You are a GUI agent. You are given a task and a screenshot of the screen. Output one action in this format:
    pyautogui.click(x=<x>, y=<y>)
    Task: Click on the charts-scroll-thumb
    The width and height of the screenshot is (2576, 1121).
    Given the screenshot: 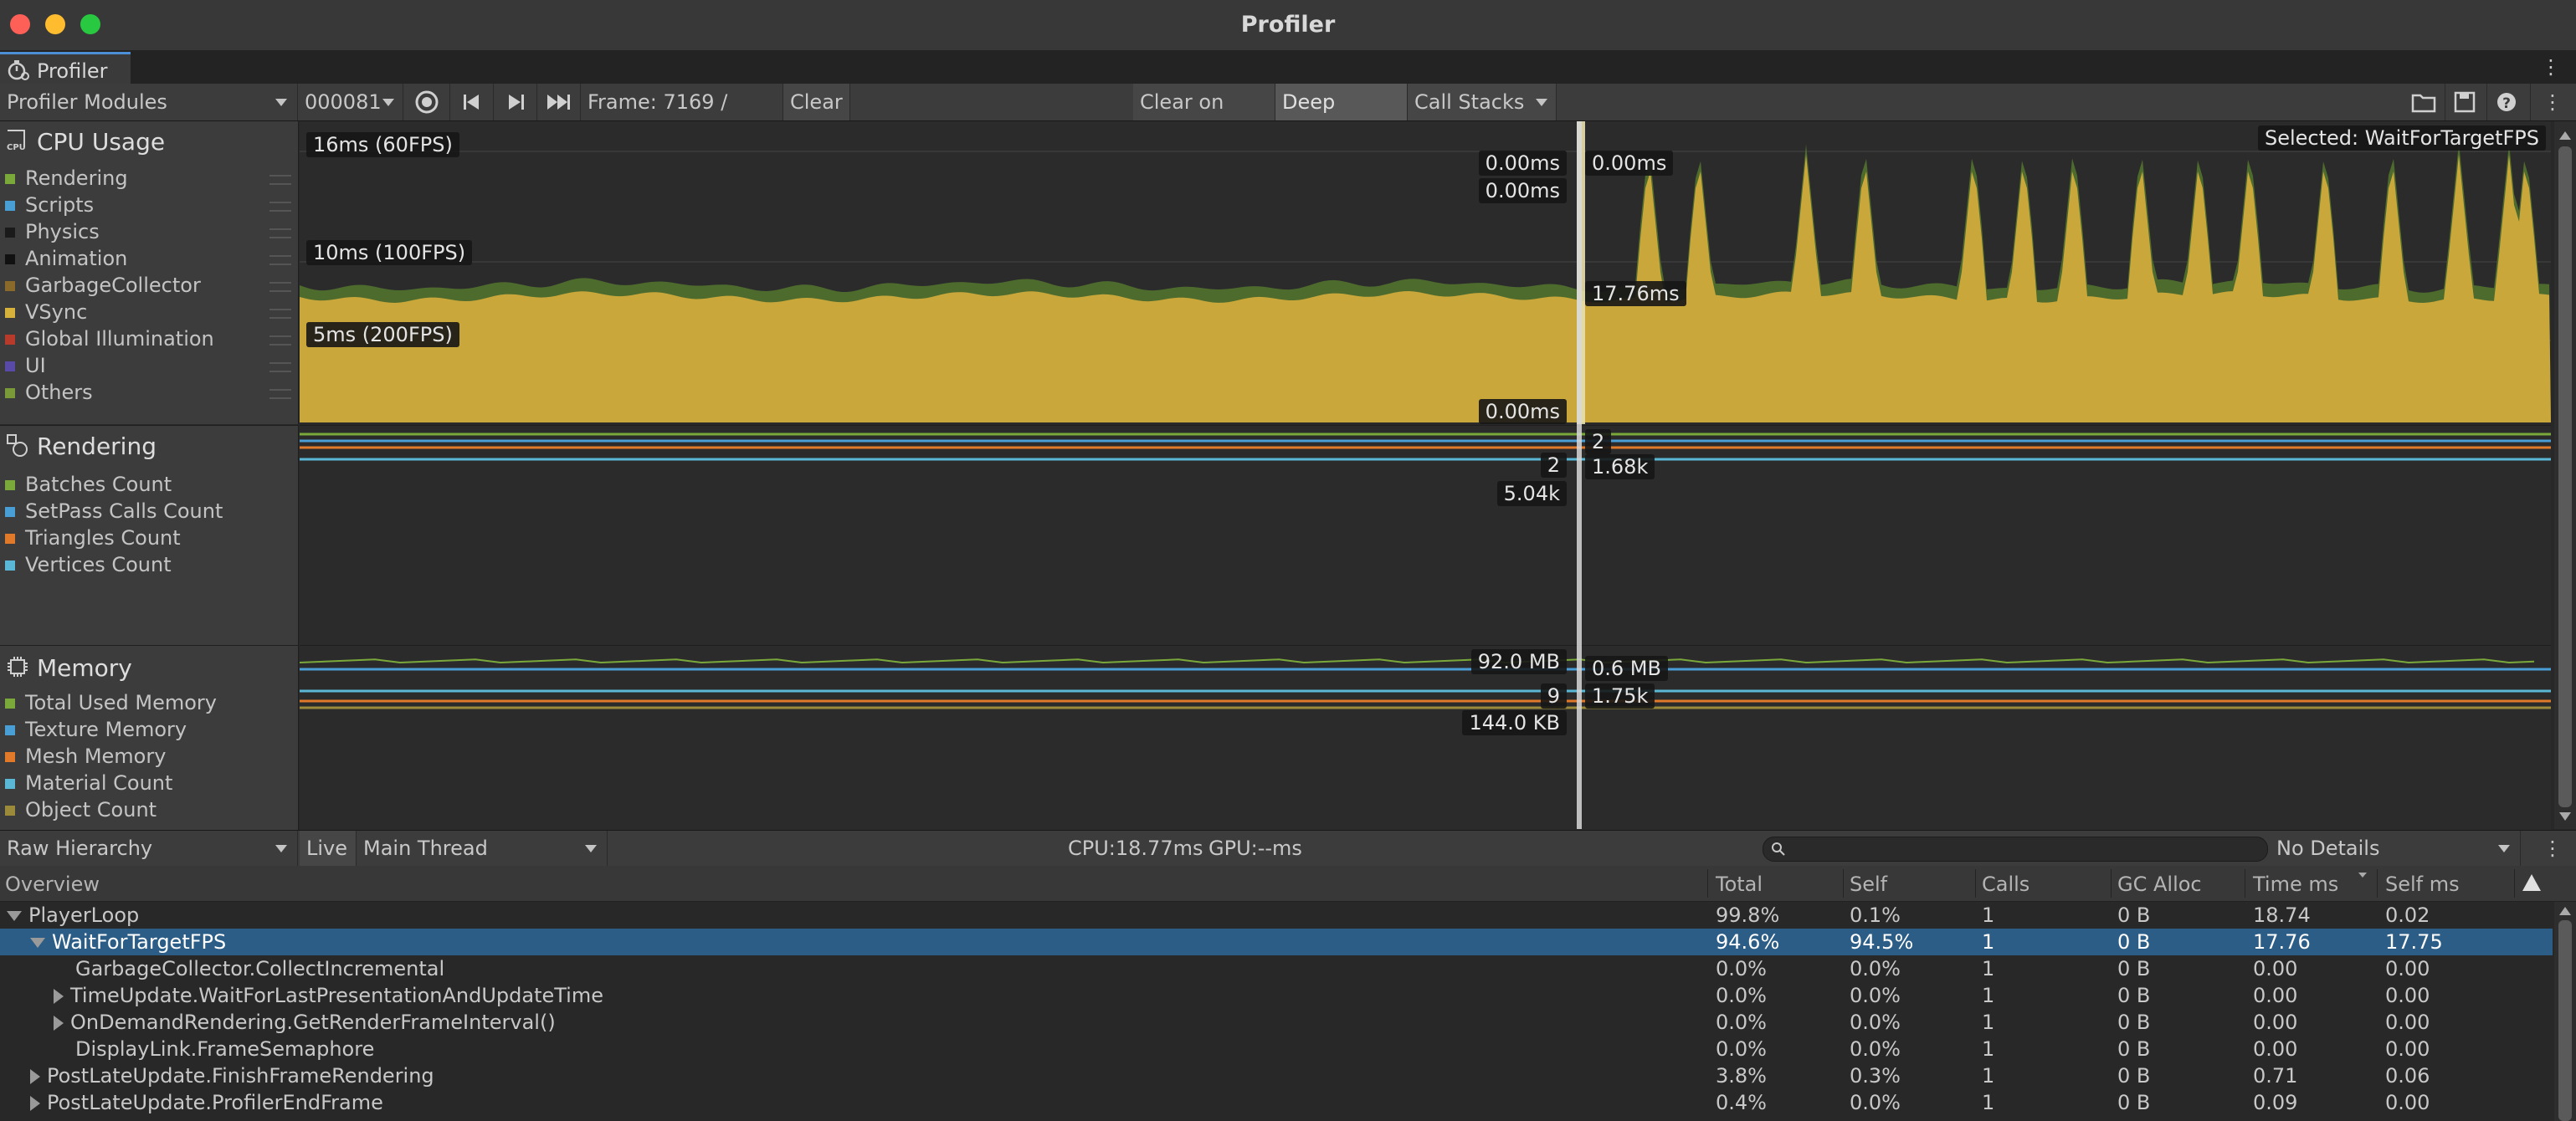 What is the action you would take?
    pyautogui.click(x=2565, y=476)
    